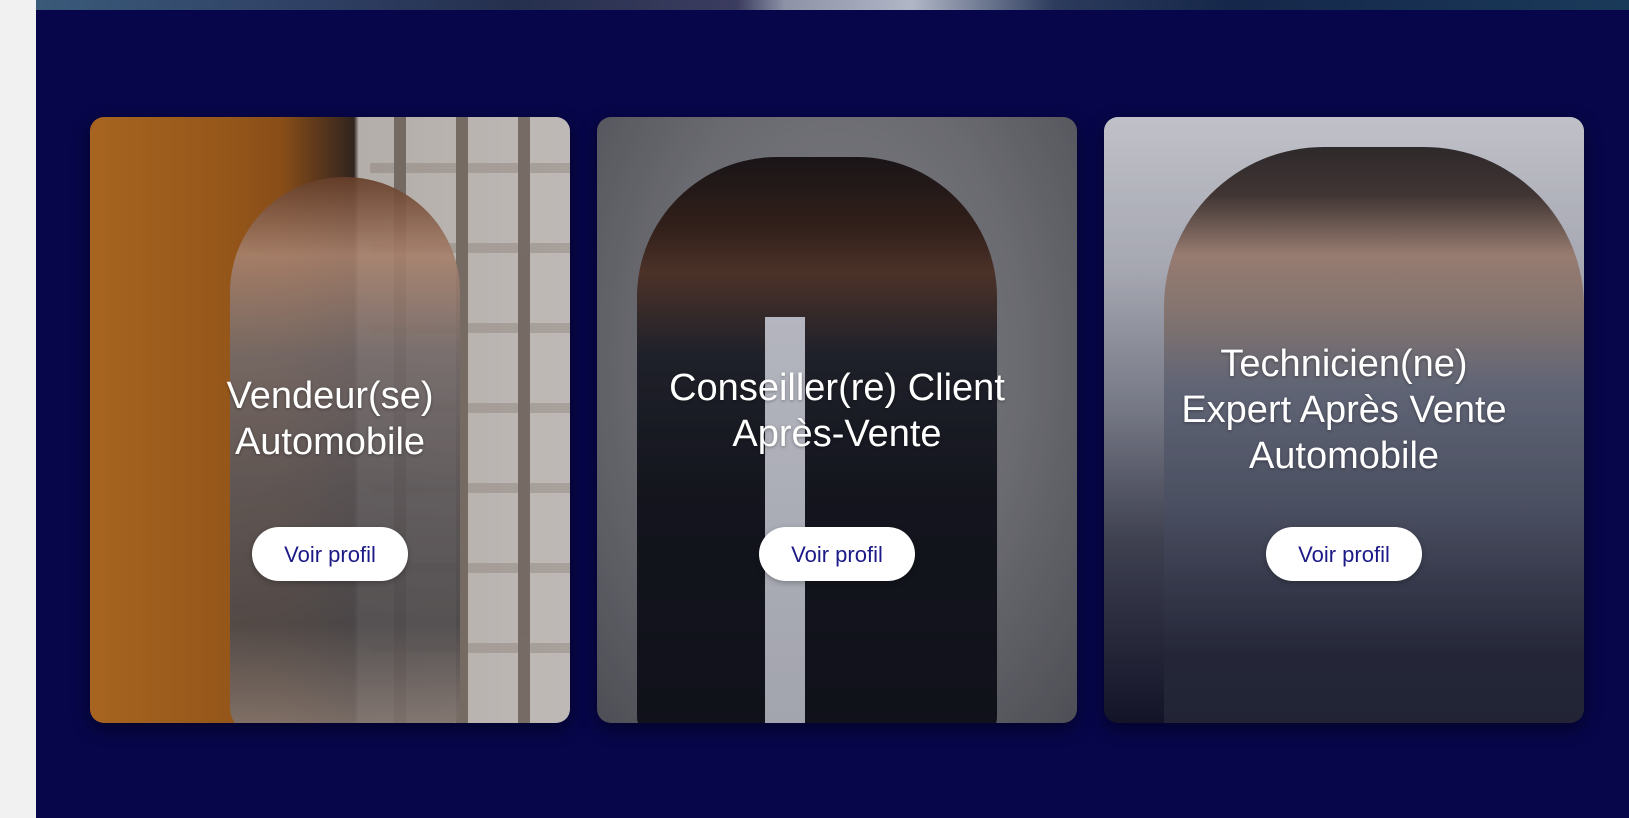  Describe the element at coordinates (832, 5) in the screenshot. I see `hero-image-bottom-edge` at that location.